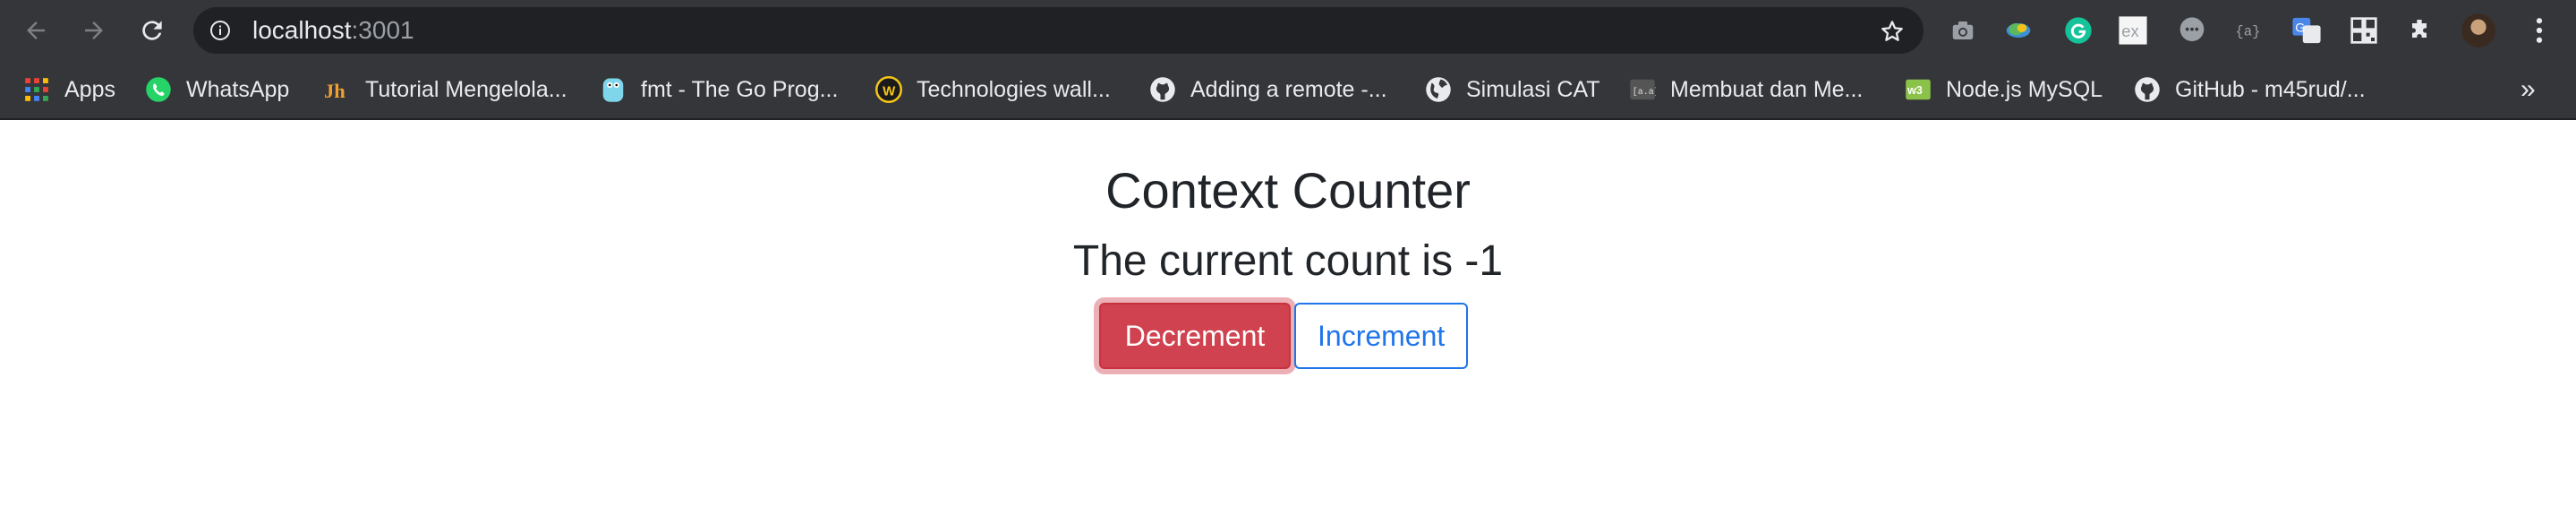 The width and height of the screenshot is (2576, 532). I want to click on back-button, so click(36, 31).